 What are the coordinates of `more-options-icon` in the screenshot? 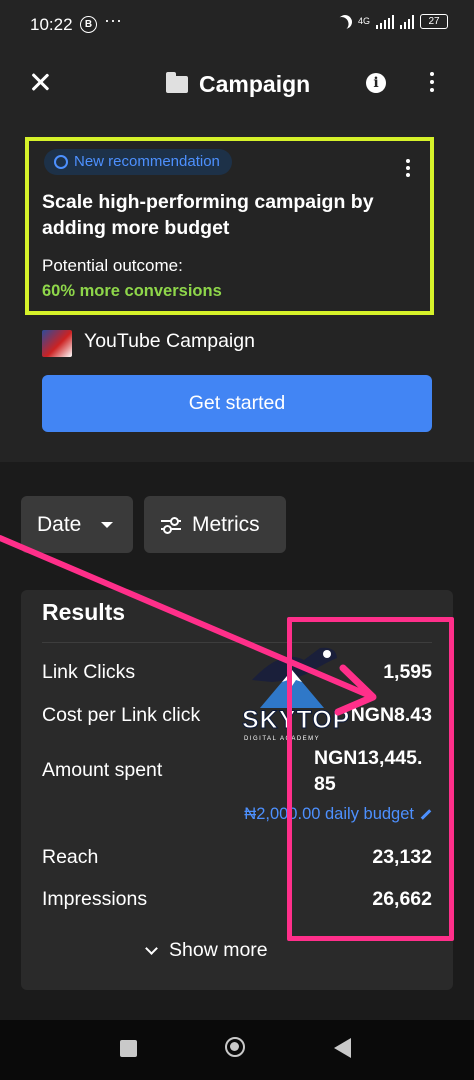 It's located at (432, 84).